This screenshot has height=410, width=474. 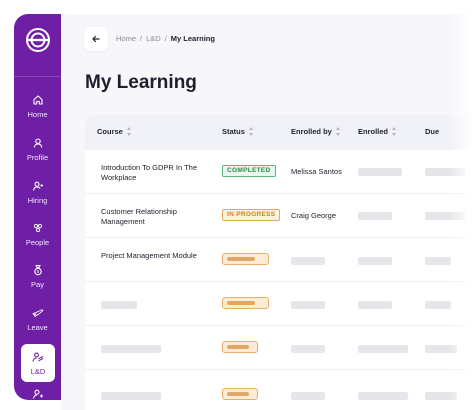 What do you see at coordinates (37, 143) in the screenshot?
I see `profile-icon` at bounding box center [37, 143].